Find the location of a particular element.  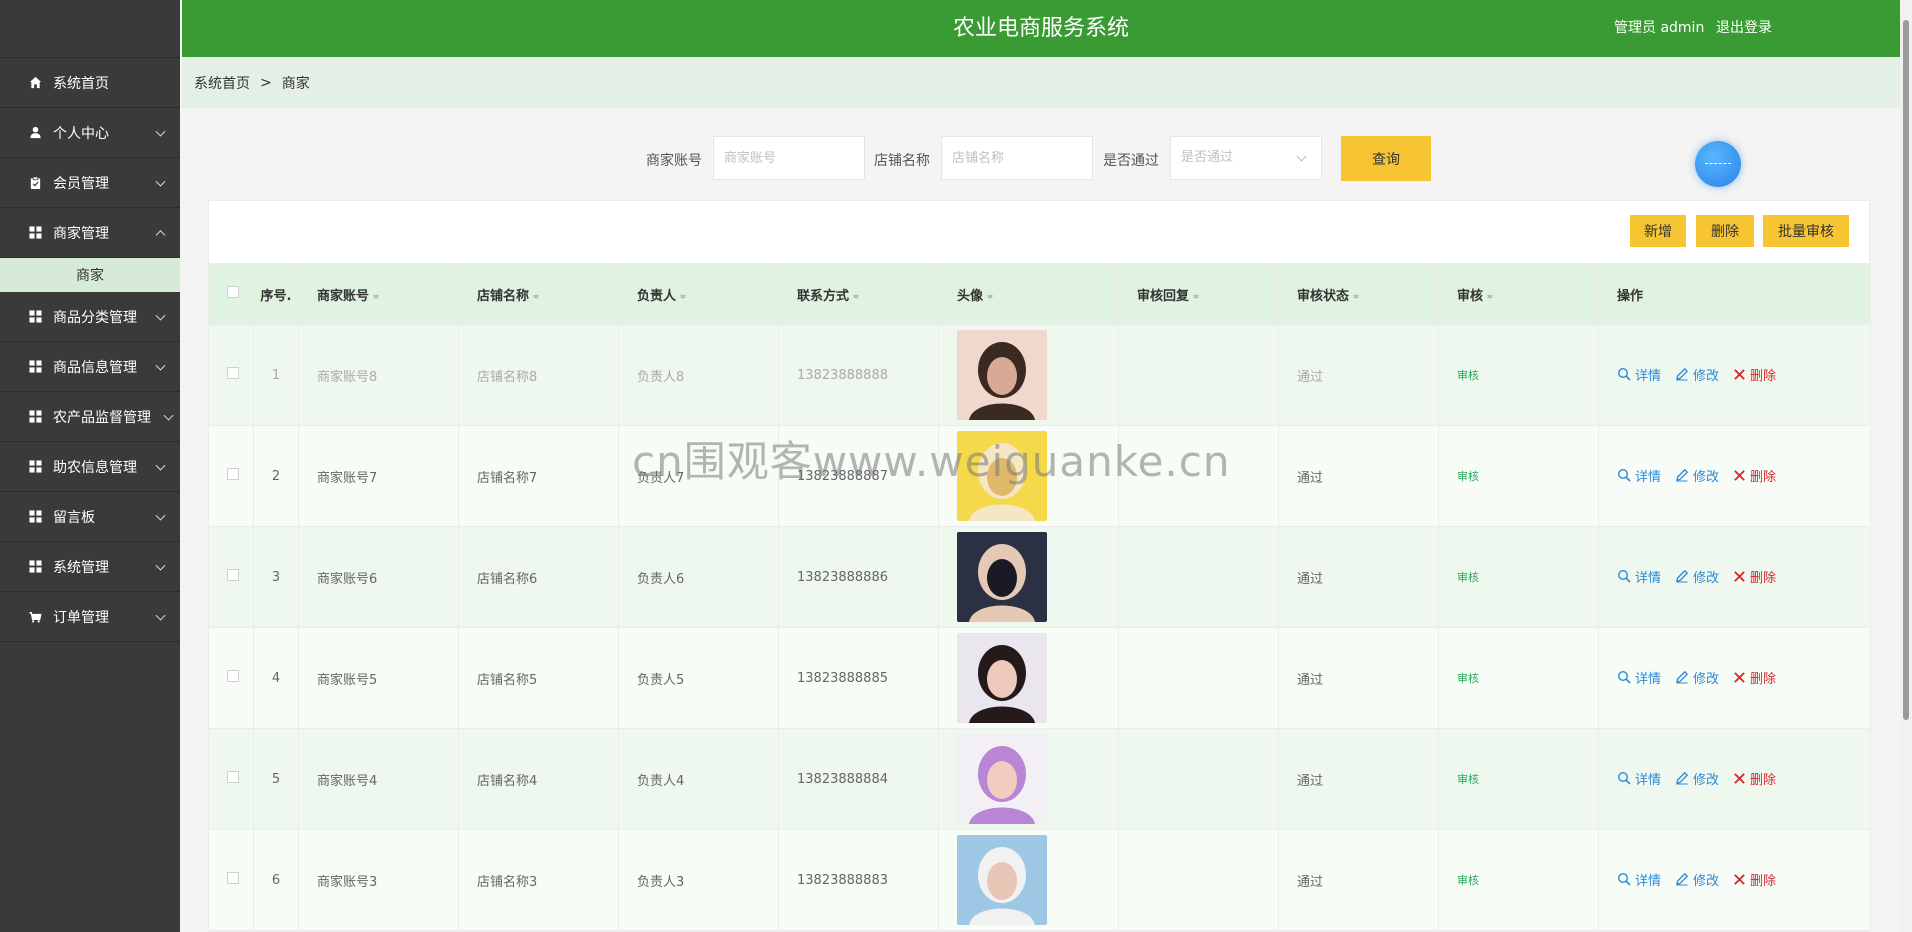

row-index: 5 is located at coordinates (276, 779).